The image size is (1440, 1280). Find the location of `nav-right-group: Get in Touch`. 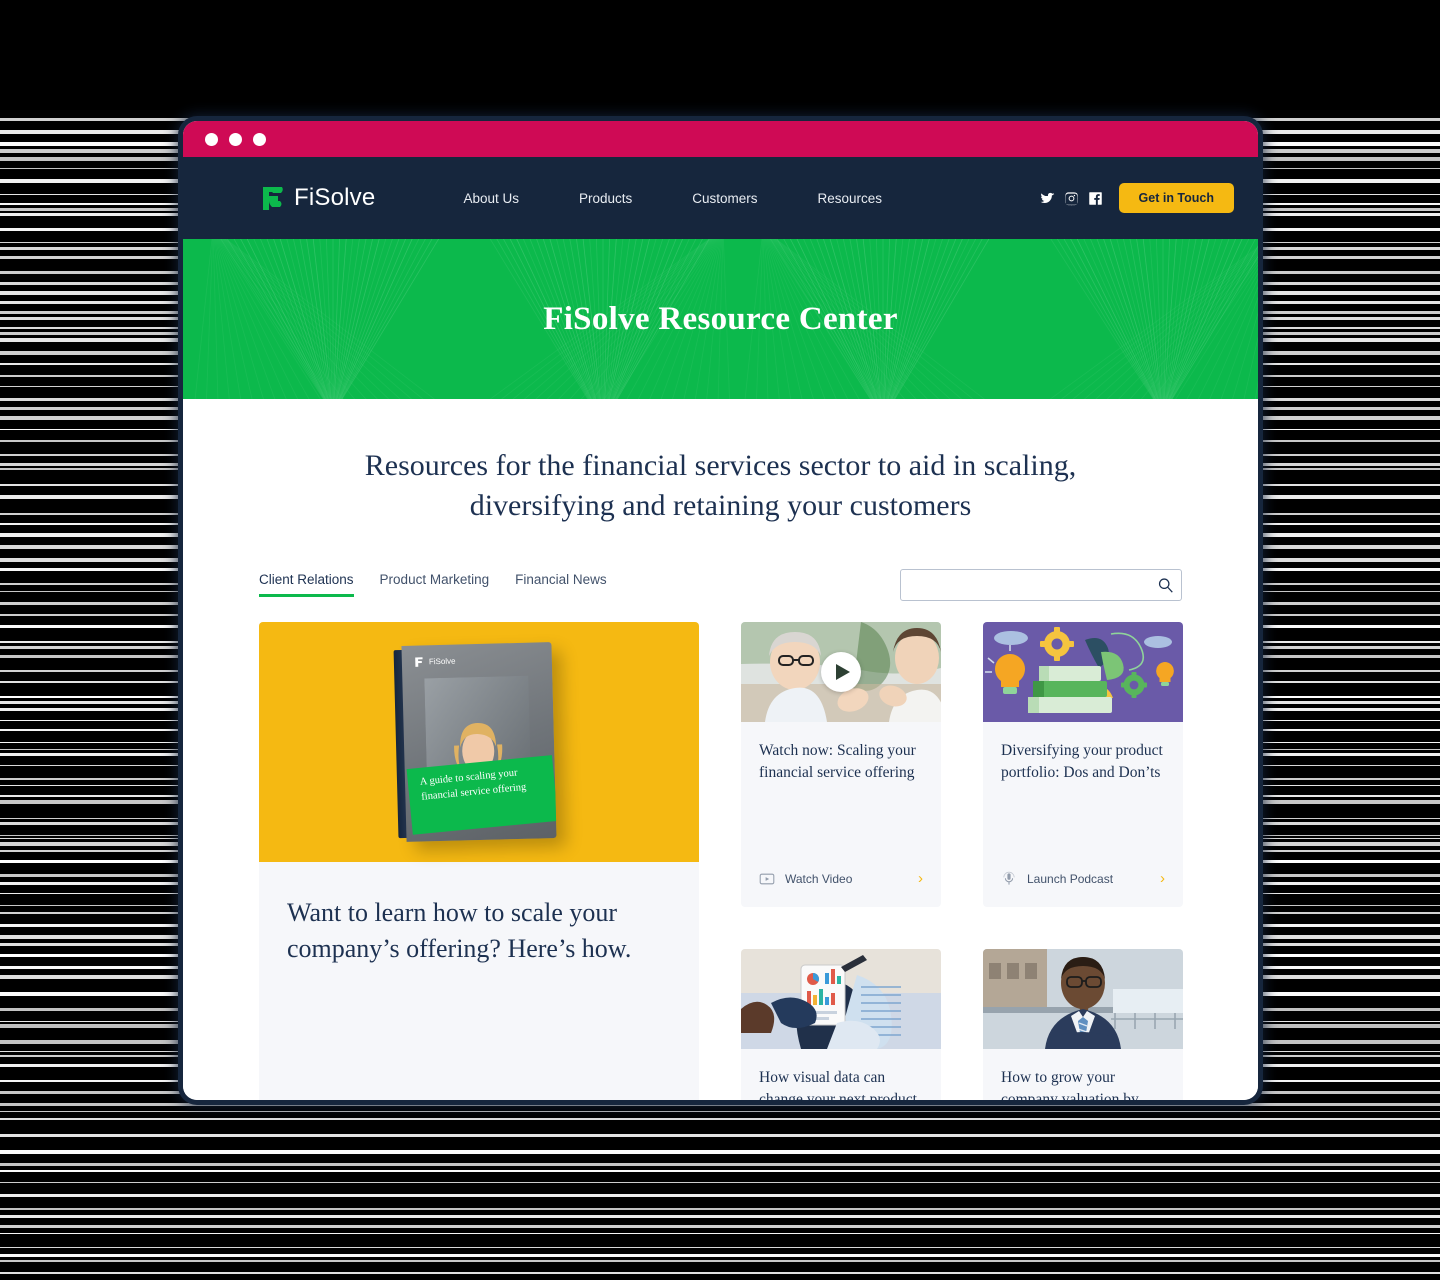

nav-right-group: Get in Touch is located at coordinates (1137, 198).